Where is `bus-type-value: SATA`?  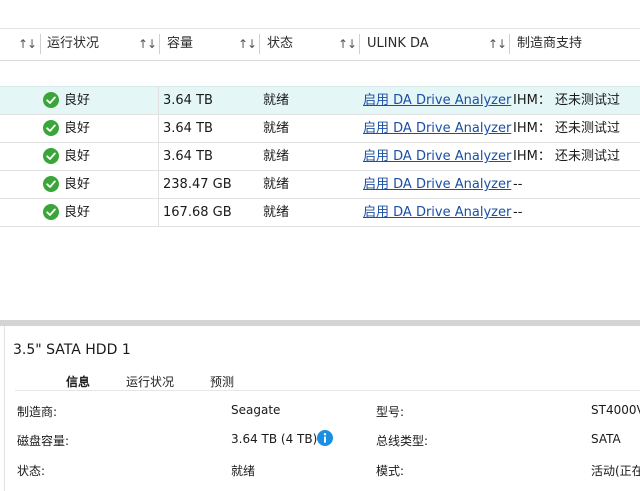 bus-type-value: SATA is located at coordinates (606, 439).